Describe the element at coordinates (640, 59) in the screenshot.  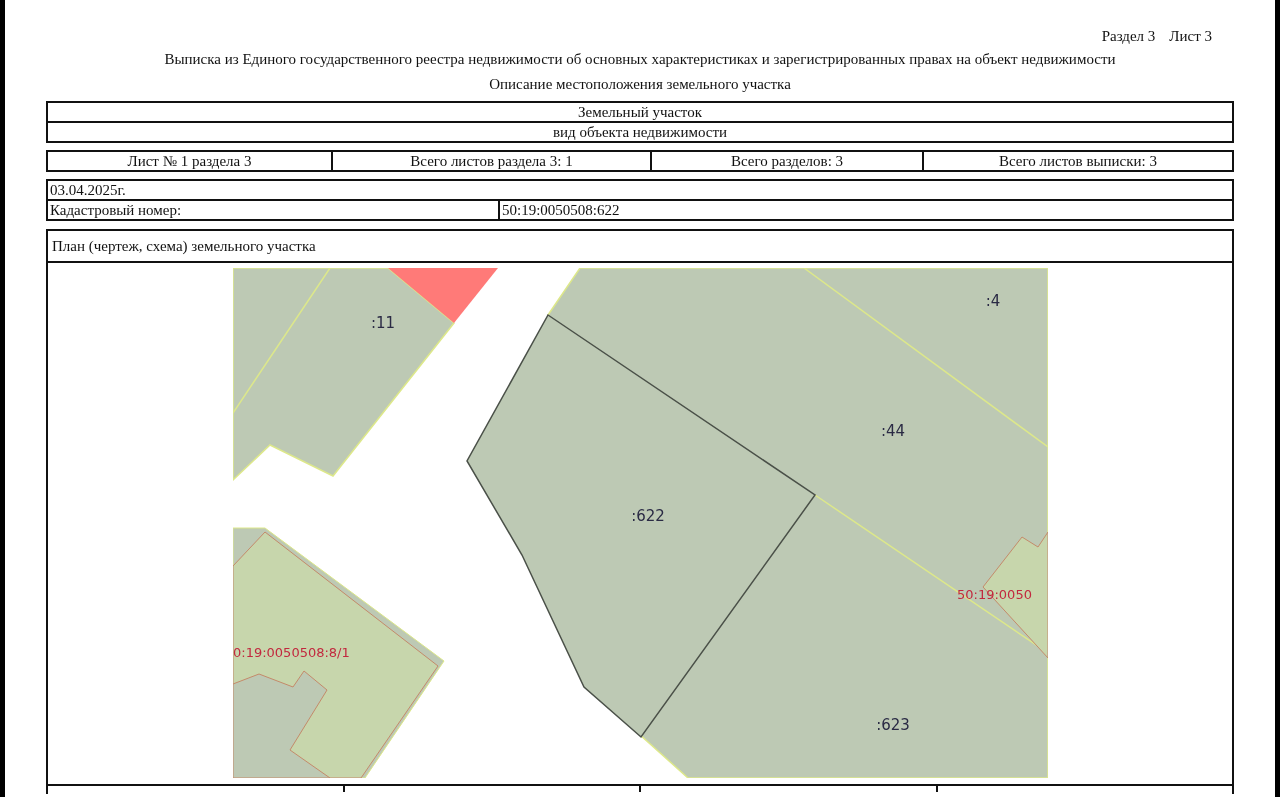
I see `document-title: Выписка из Единого государственного реестра недвижимости об основных характеристиках и зарегистрированных правах на объект недвижимости` at that location.